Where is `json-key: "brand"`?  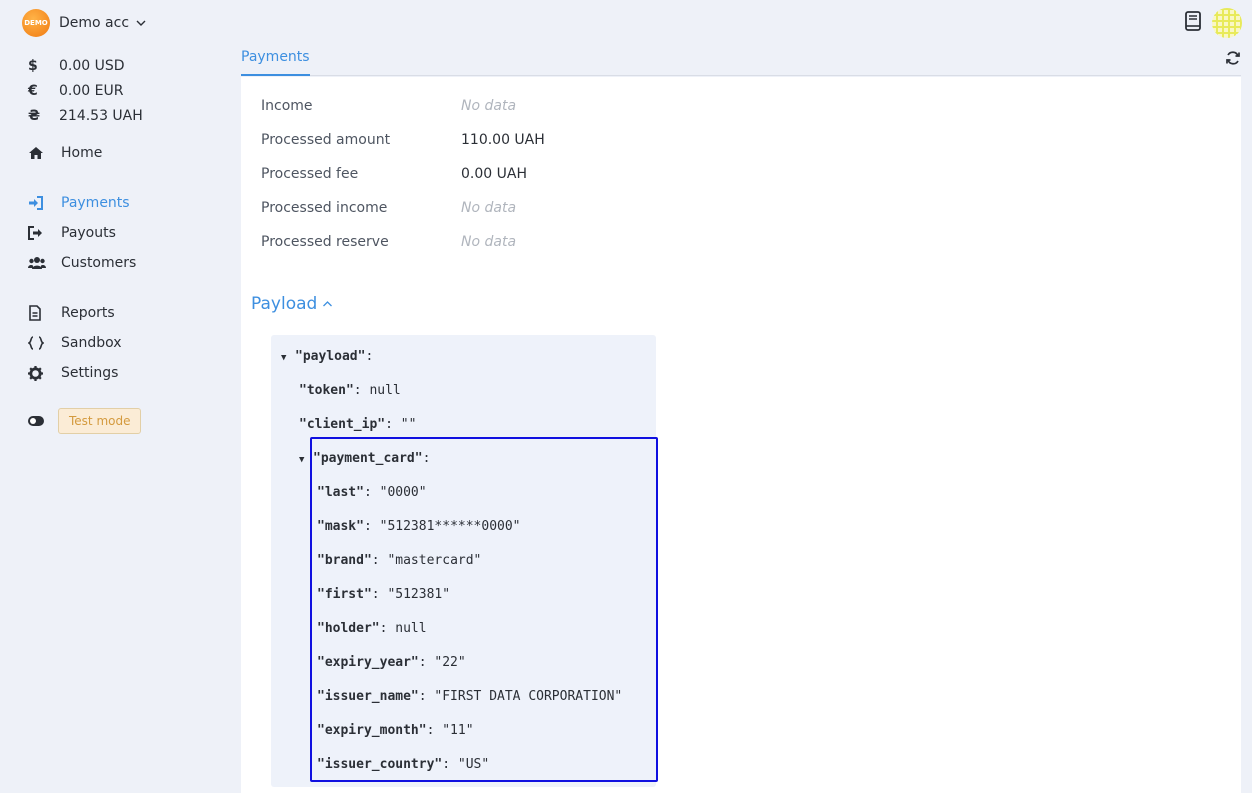 json-key: "brand" is located at coordinates (344, 560).